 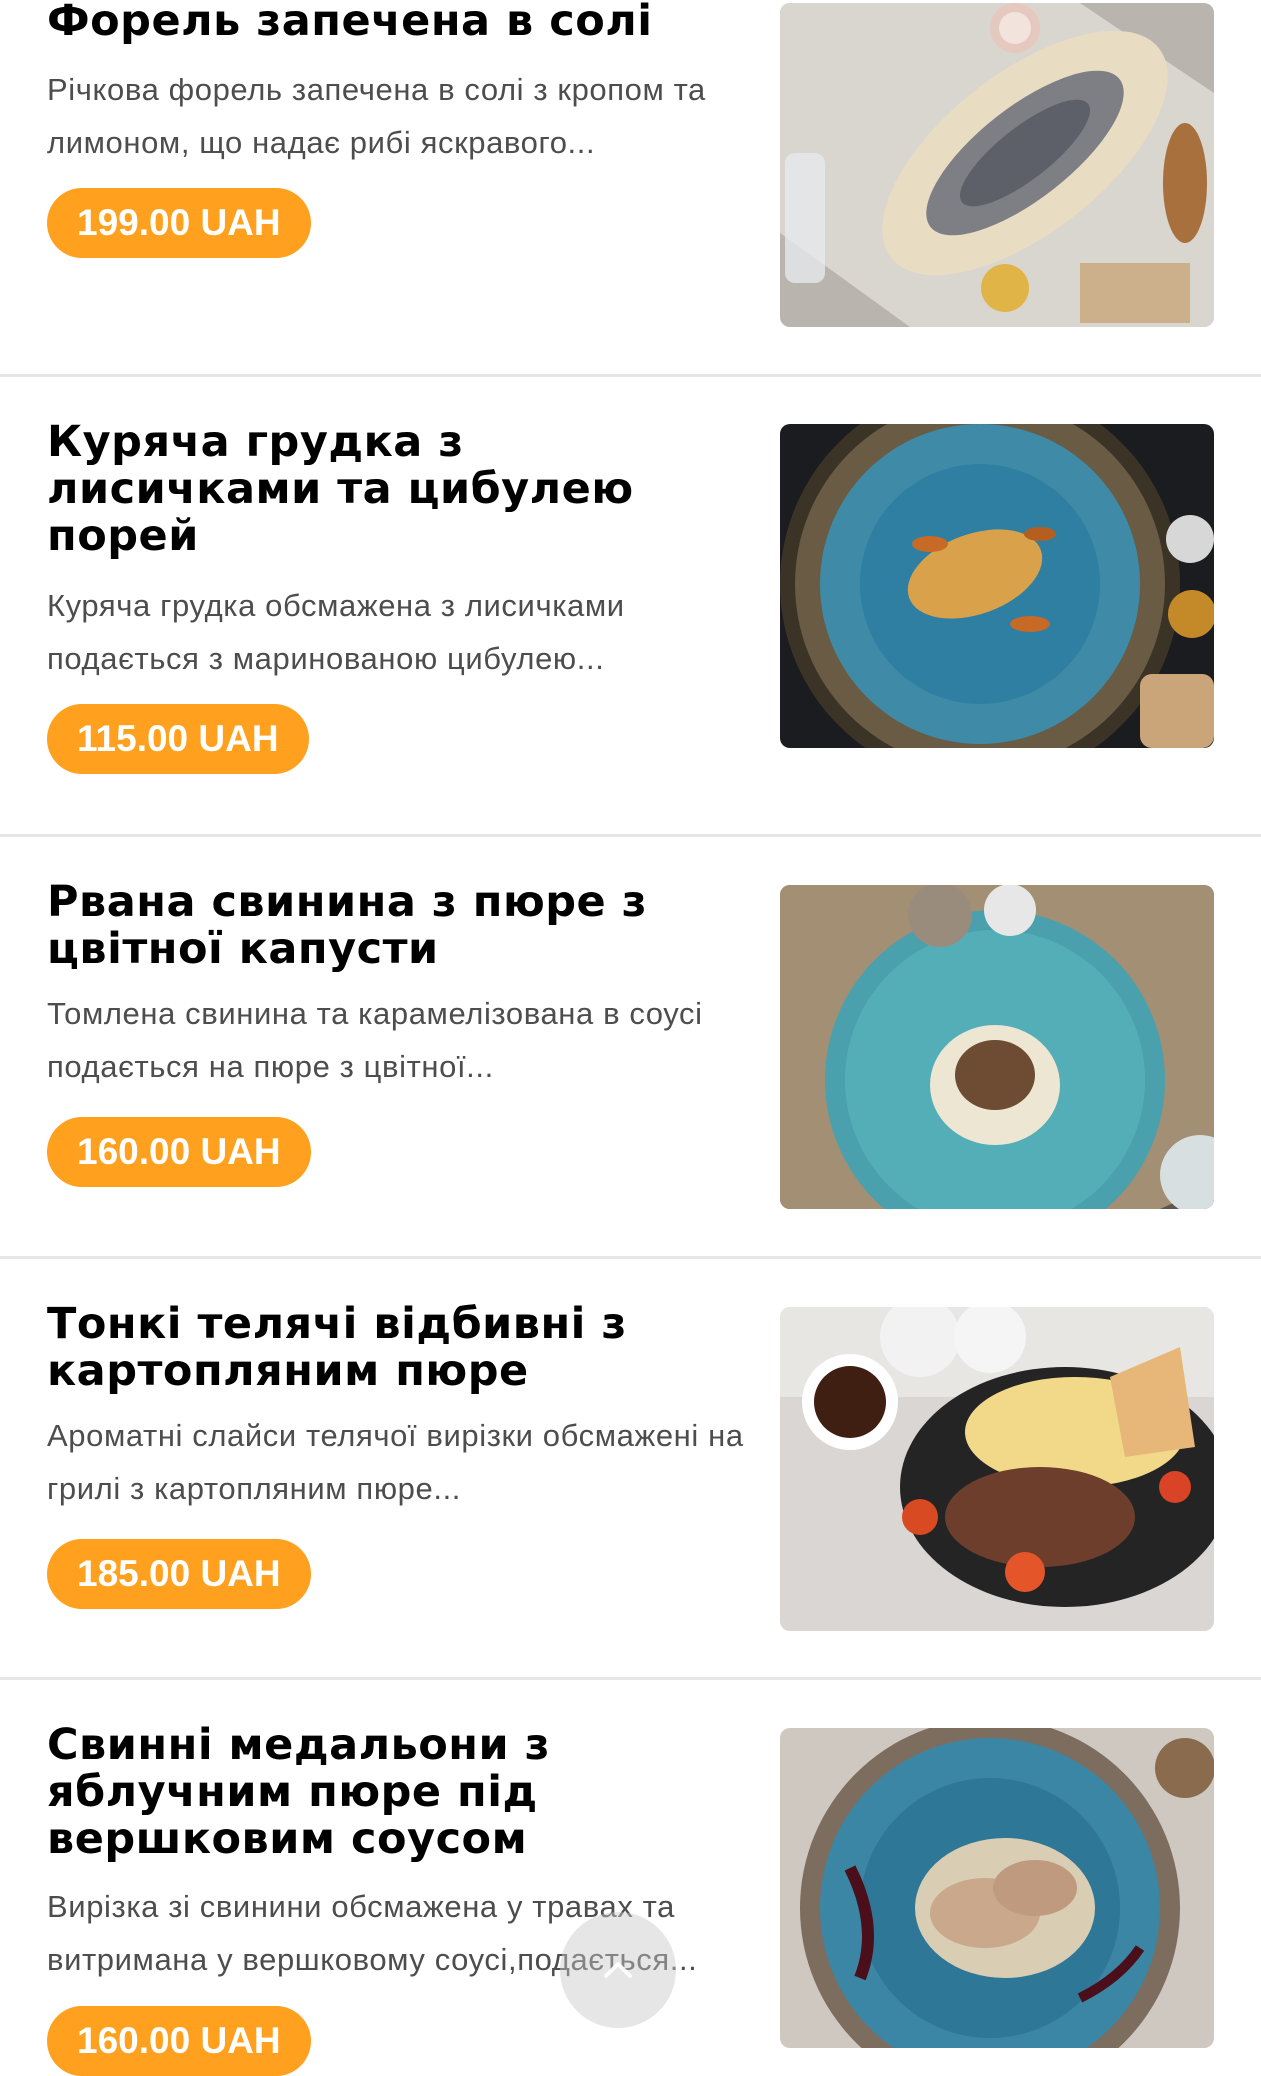 What do you see at coordinates (347, 925) in the screenshot?
I see `dish-title: Рвана свинина з пюре з цвітної капусти` at bounding box center [347, 925].